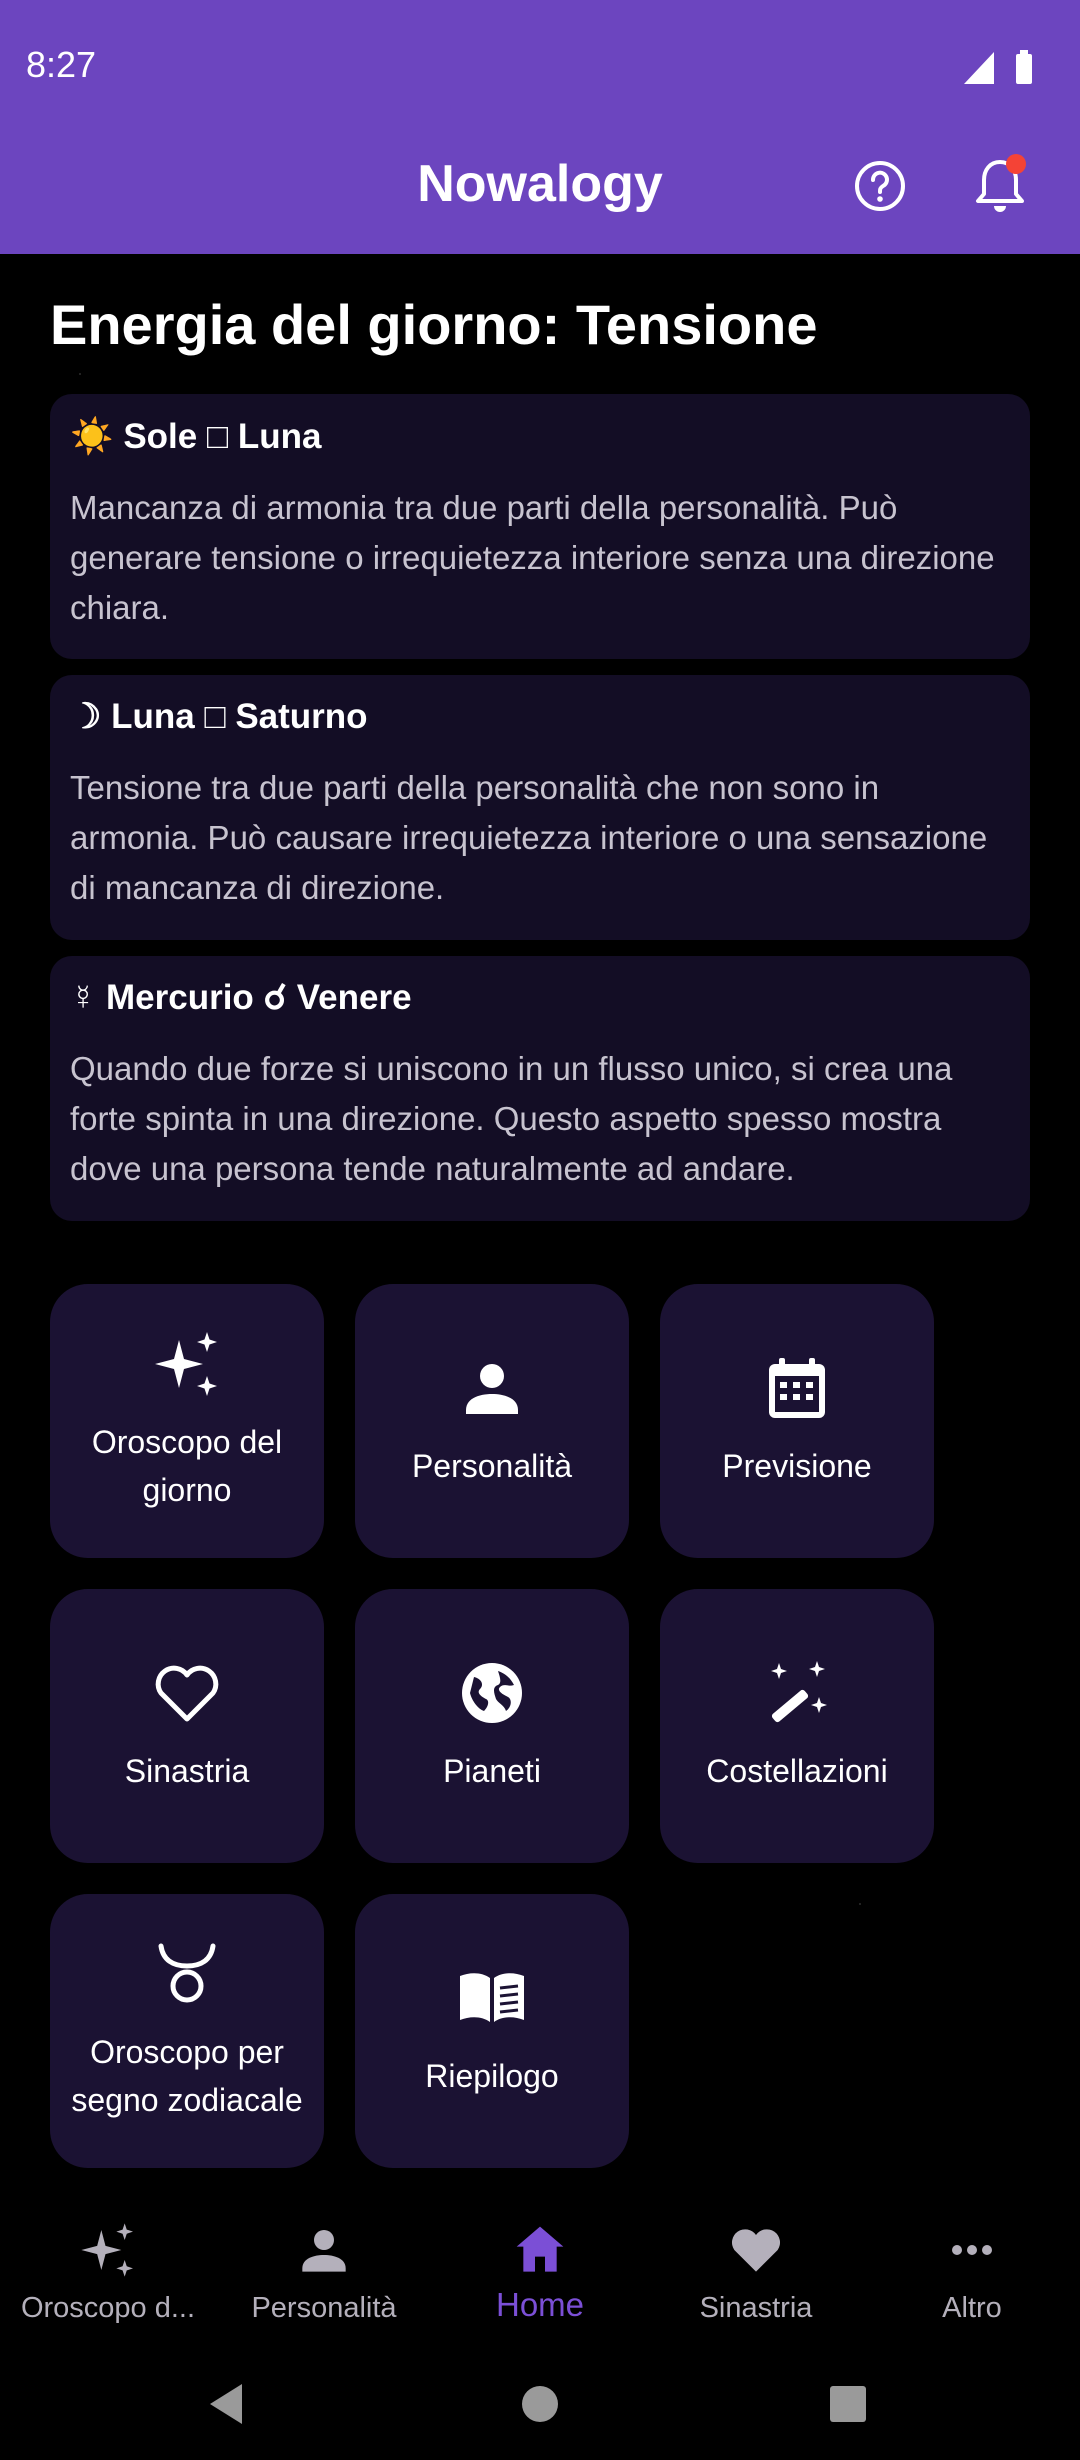 This screenshot has width=1080, height=2460. What do you see at coordinates (492, 1997) in the screenshot?
I see `book-icon` at bounding box center [492, 1997].